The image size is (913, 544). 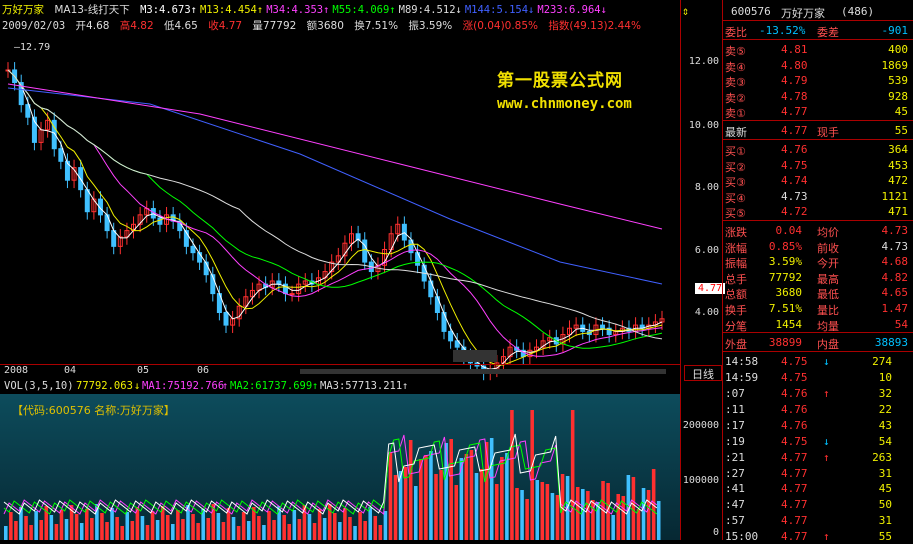 I want to click on change-value: 涨(0.04)0.85%, so click(x=500, y=26).